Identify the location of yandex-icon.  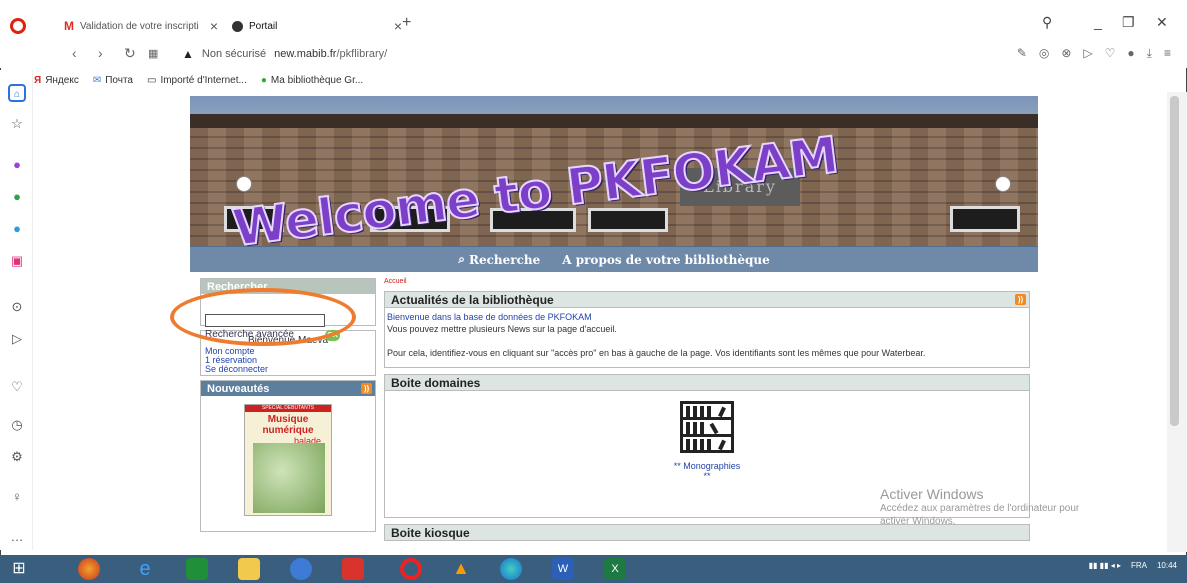
(353, 569).